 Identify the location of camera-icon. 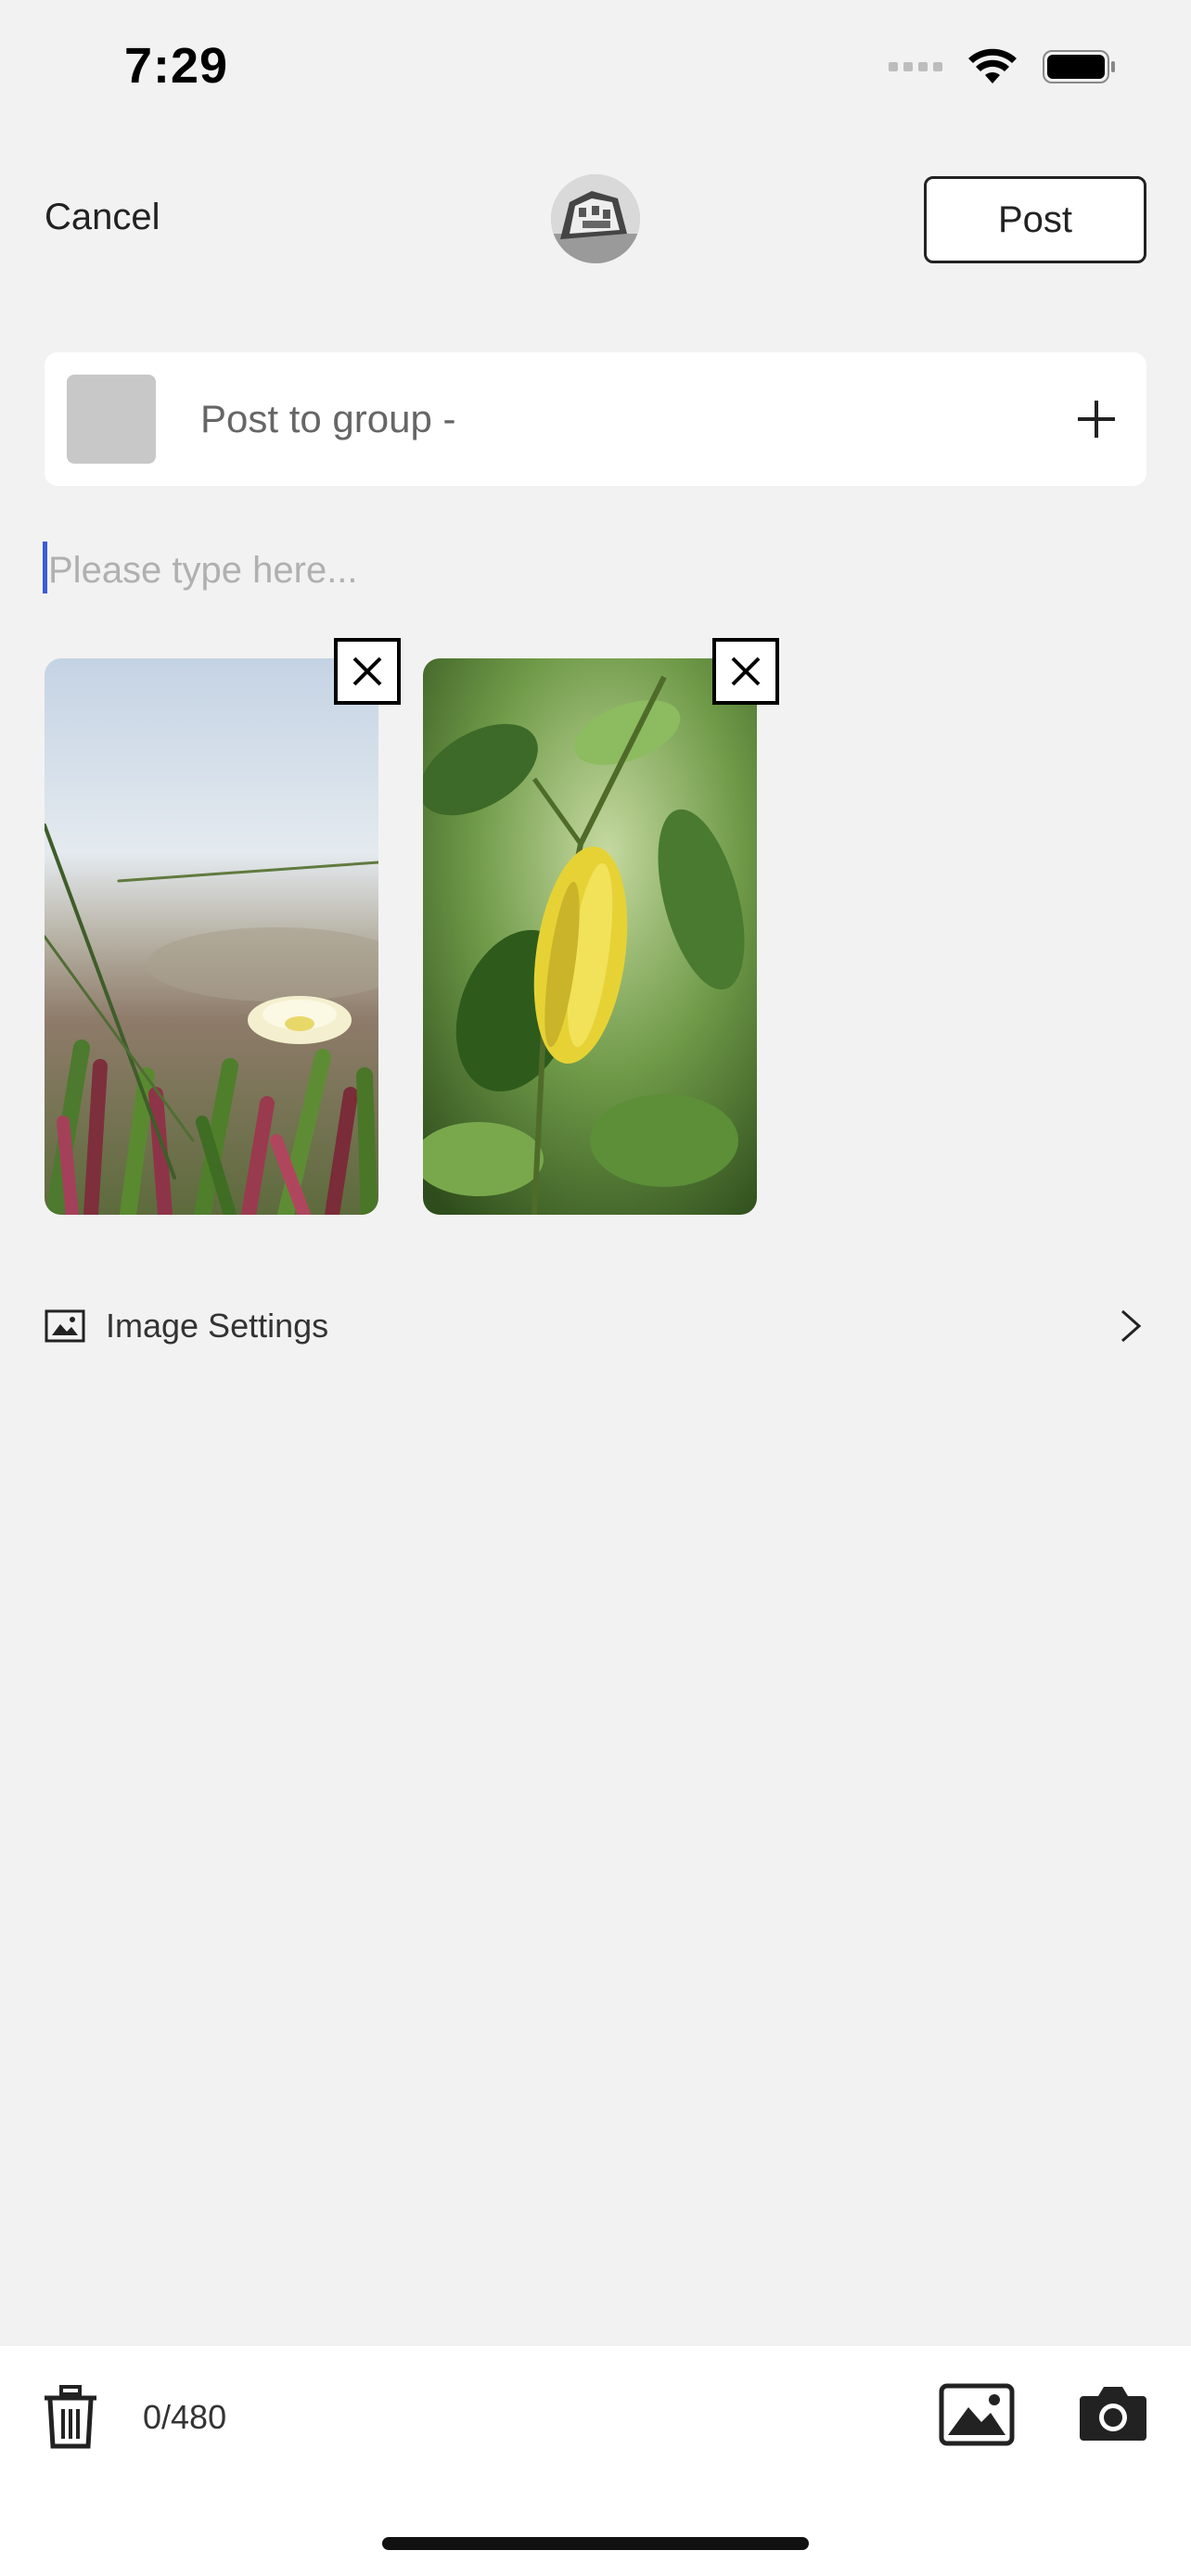
(1113, 2412).